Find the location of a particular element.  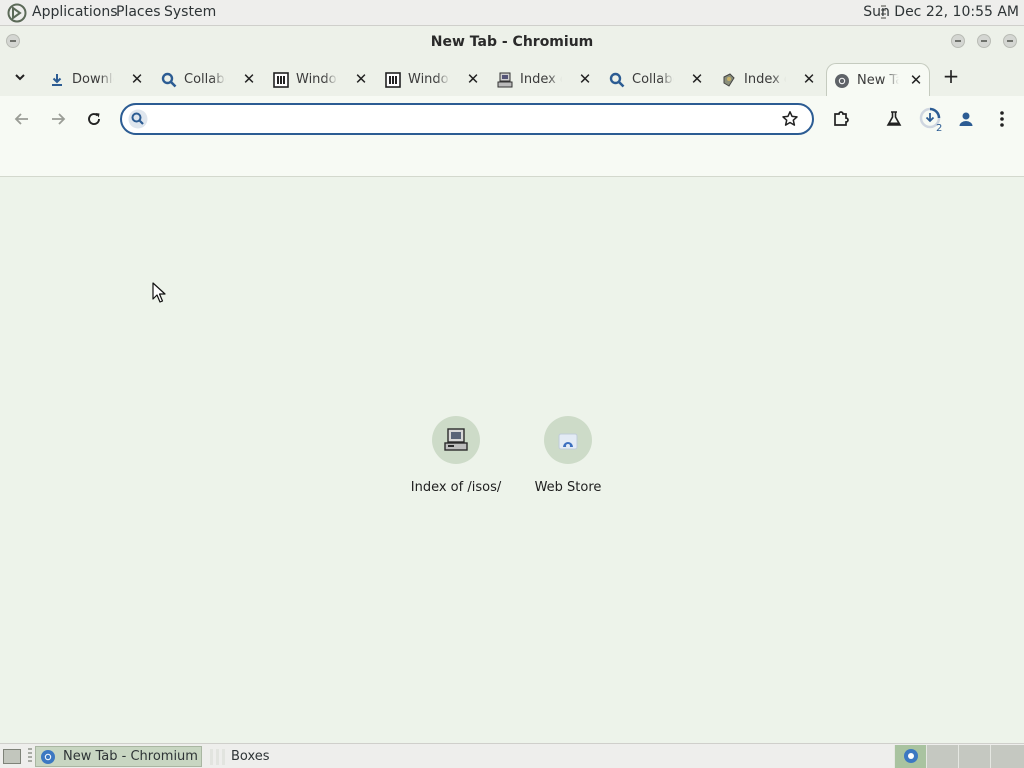

download-count-badge: 2 is located at coordinates (939, 128).